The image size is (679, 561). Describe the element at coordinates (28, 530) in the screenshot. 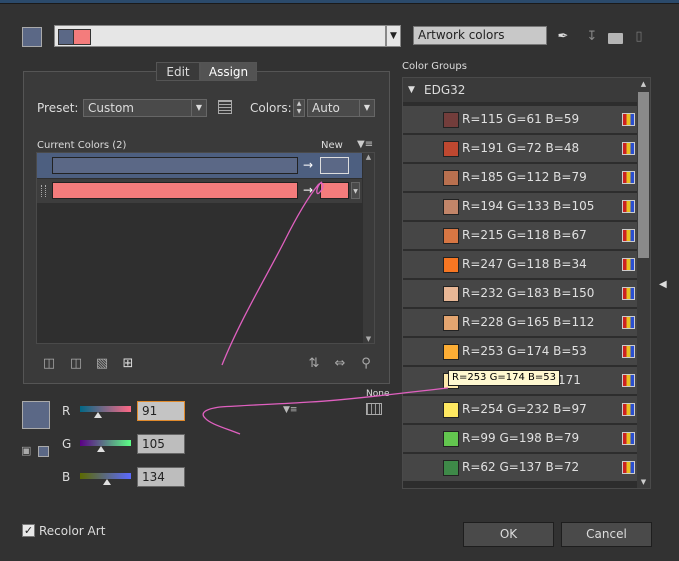

I see `recolor-art-checkbox: ✓` at that location.